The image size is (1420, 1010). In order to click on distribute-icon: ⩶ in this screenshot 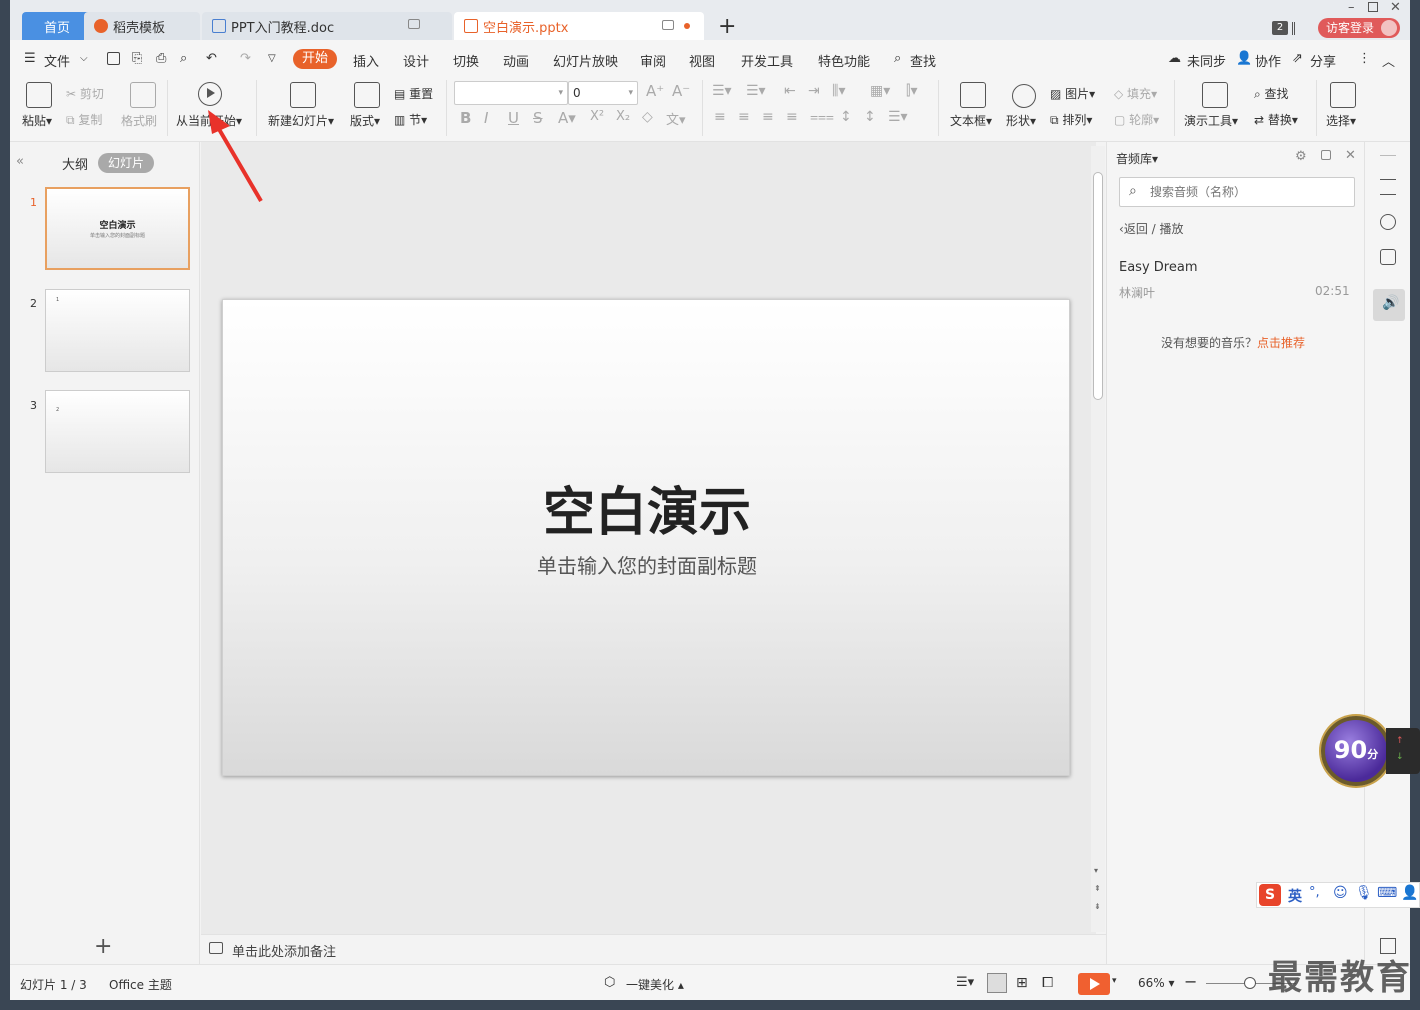, I will do `click(822, 117)`.